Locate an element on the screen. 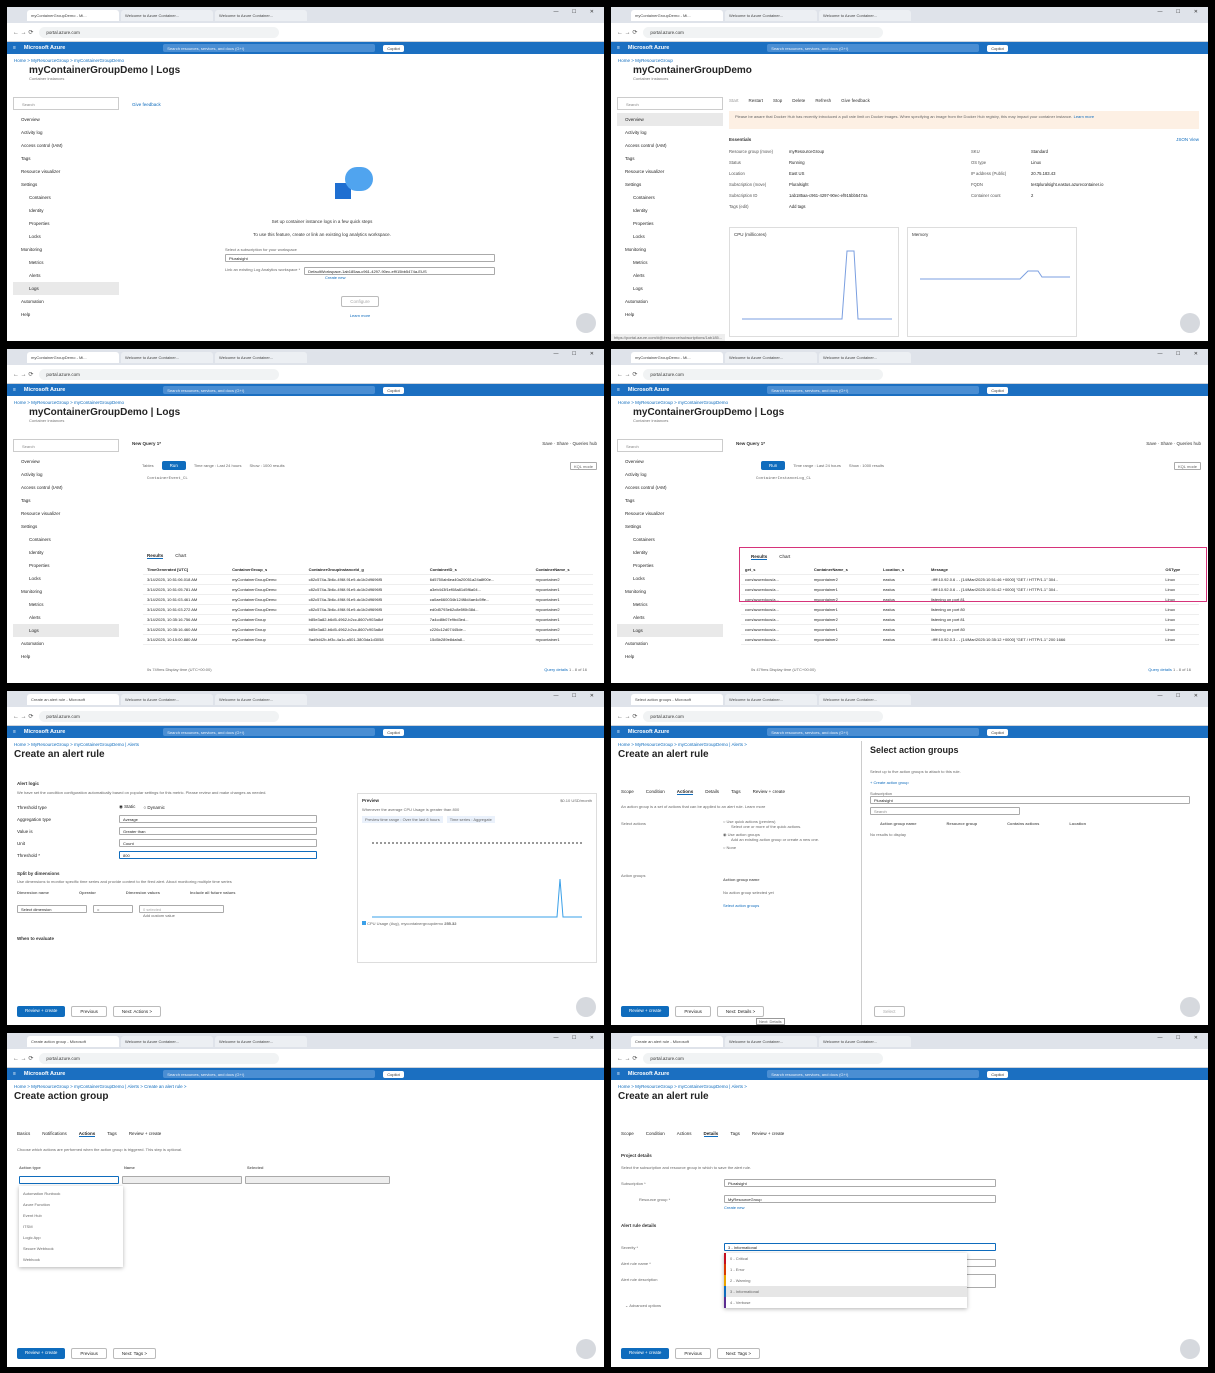 This screenshot has width=1215, height=1373. condition-select: Greater than is located at coordinates (218, 831).